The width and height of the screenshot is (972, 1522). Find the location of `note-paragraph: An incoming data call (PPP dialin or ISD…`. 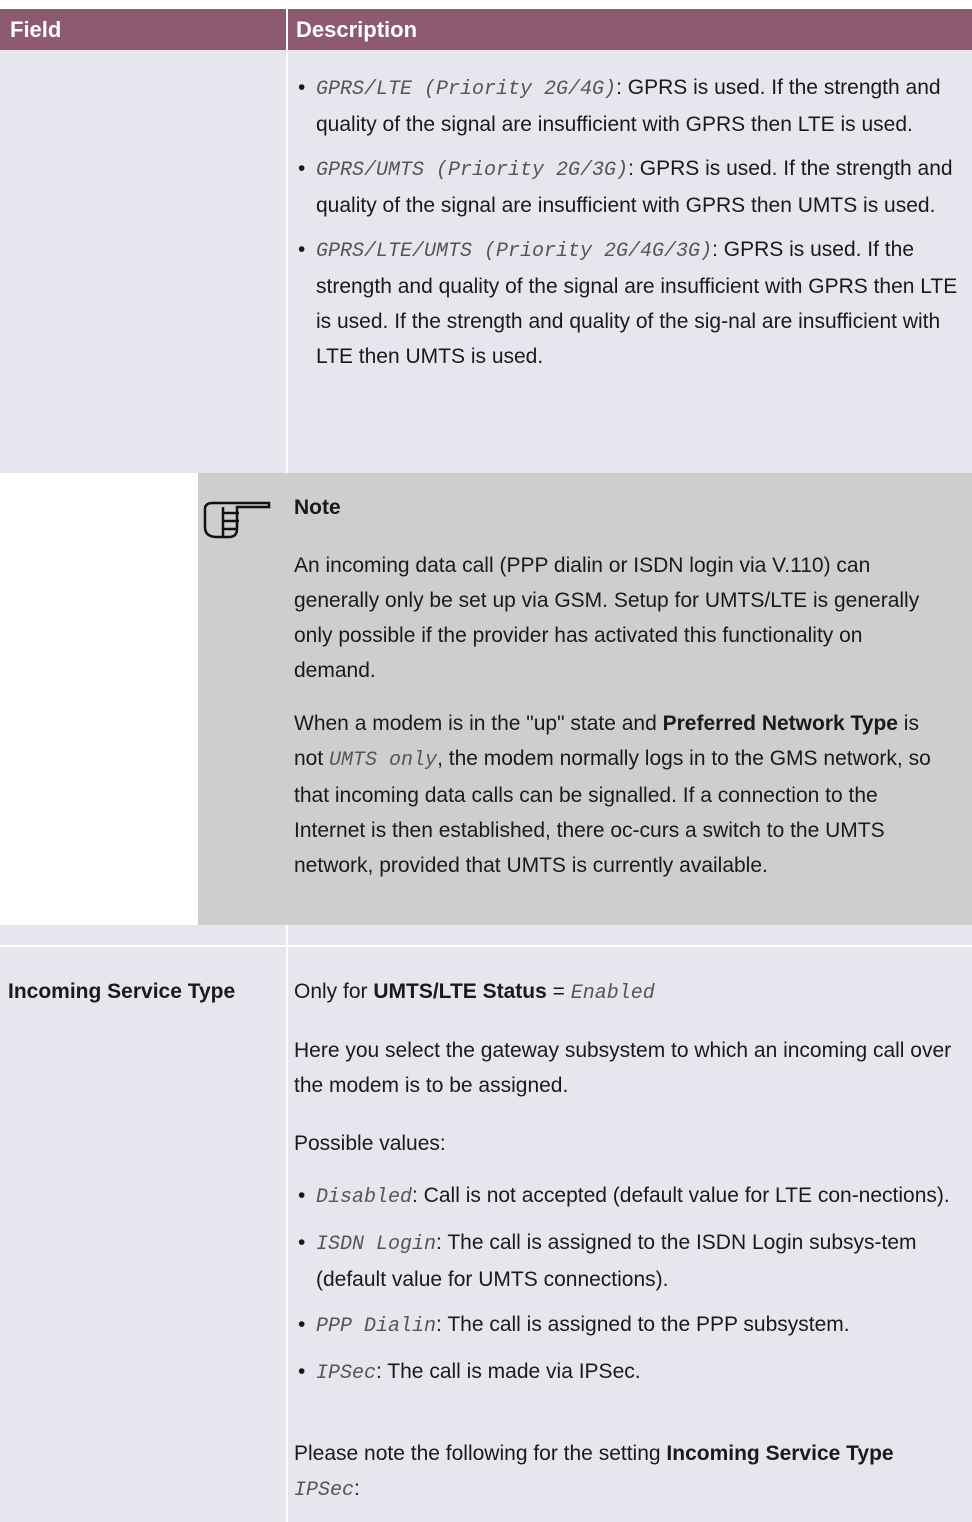

note-paragraph: An incoming data call (PPP dialin or ISD… is located at coordinates (607, 618).